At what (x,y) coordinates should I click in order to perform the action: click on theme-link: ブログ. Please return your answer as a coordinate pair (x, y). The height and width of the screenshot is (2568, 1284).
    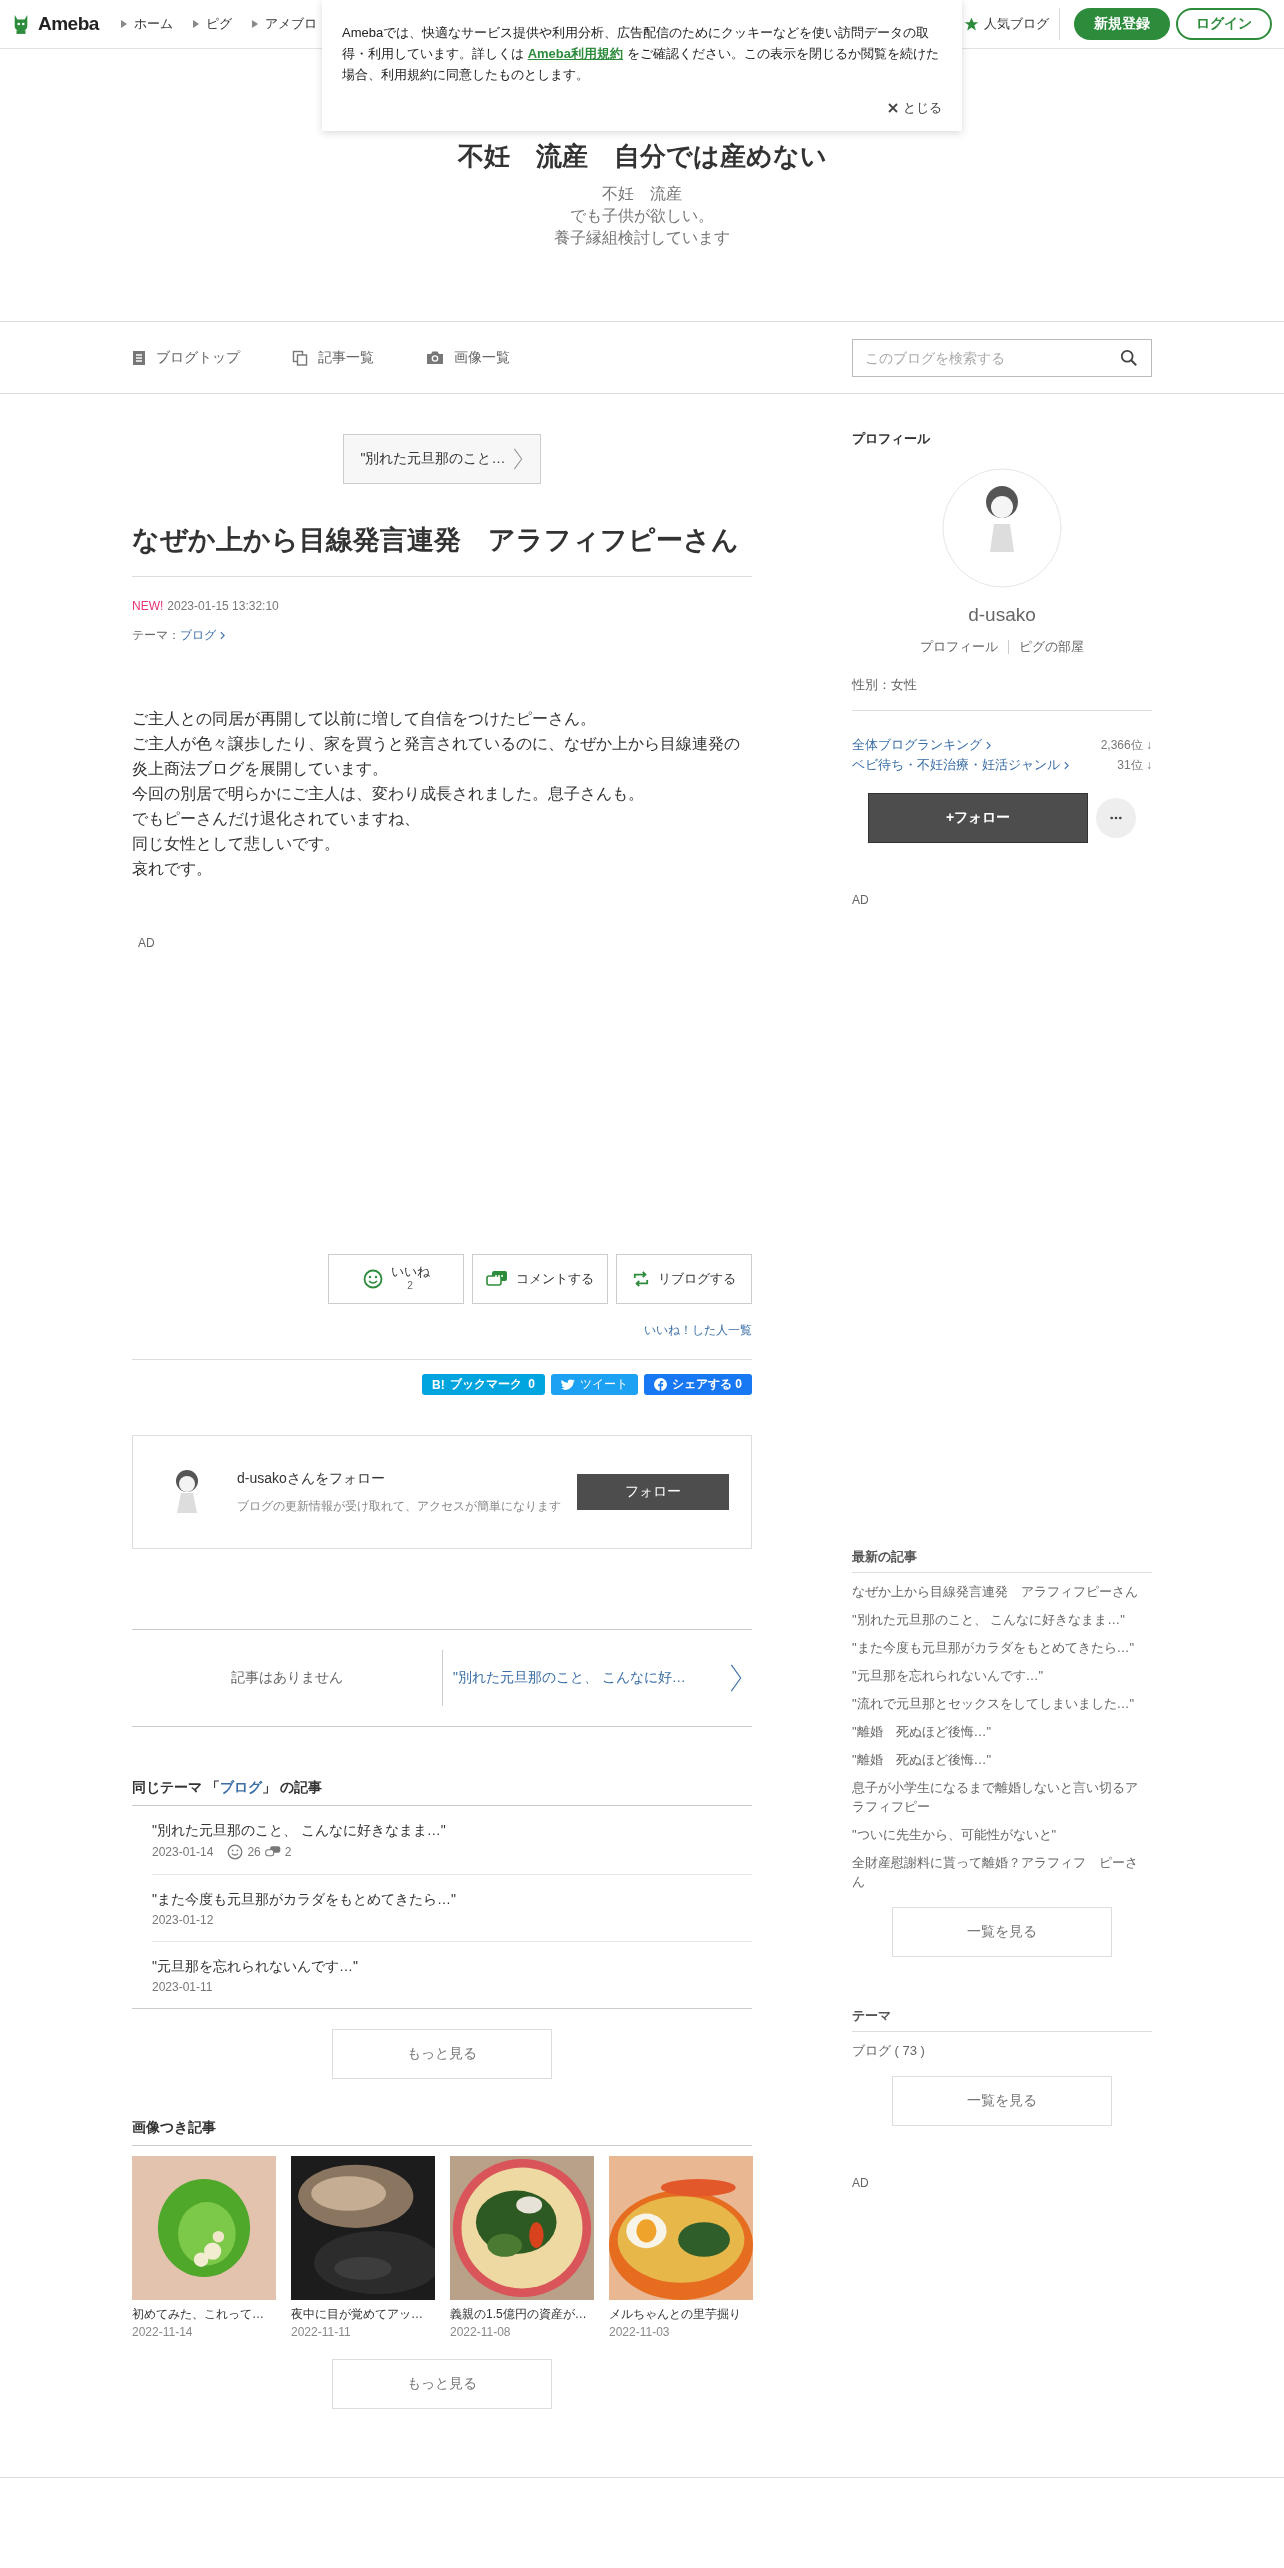
    Looking at the image, I should click on (202, 635).